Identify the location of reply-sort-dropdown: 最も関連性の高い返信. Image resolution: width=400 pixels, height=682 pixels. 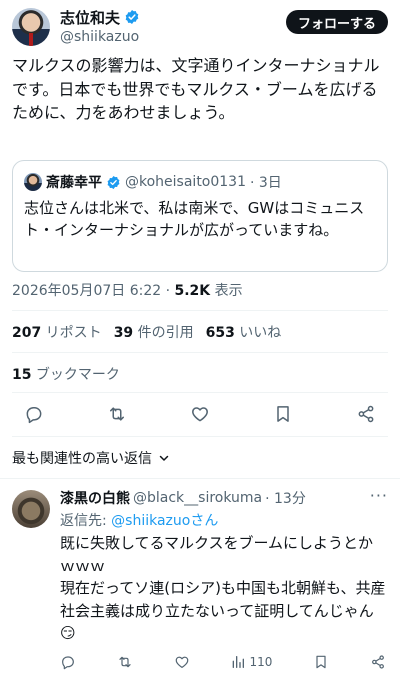
(91, 458).